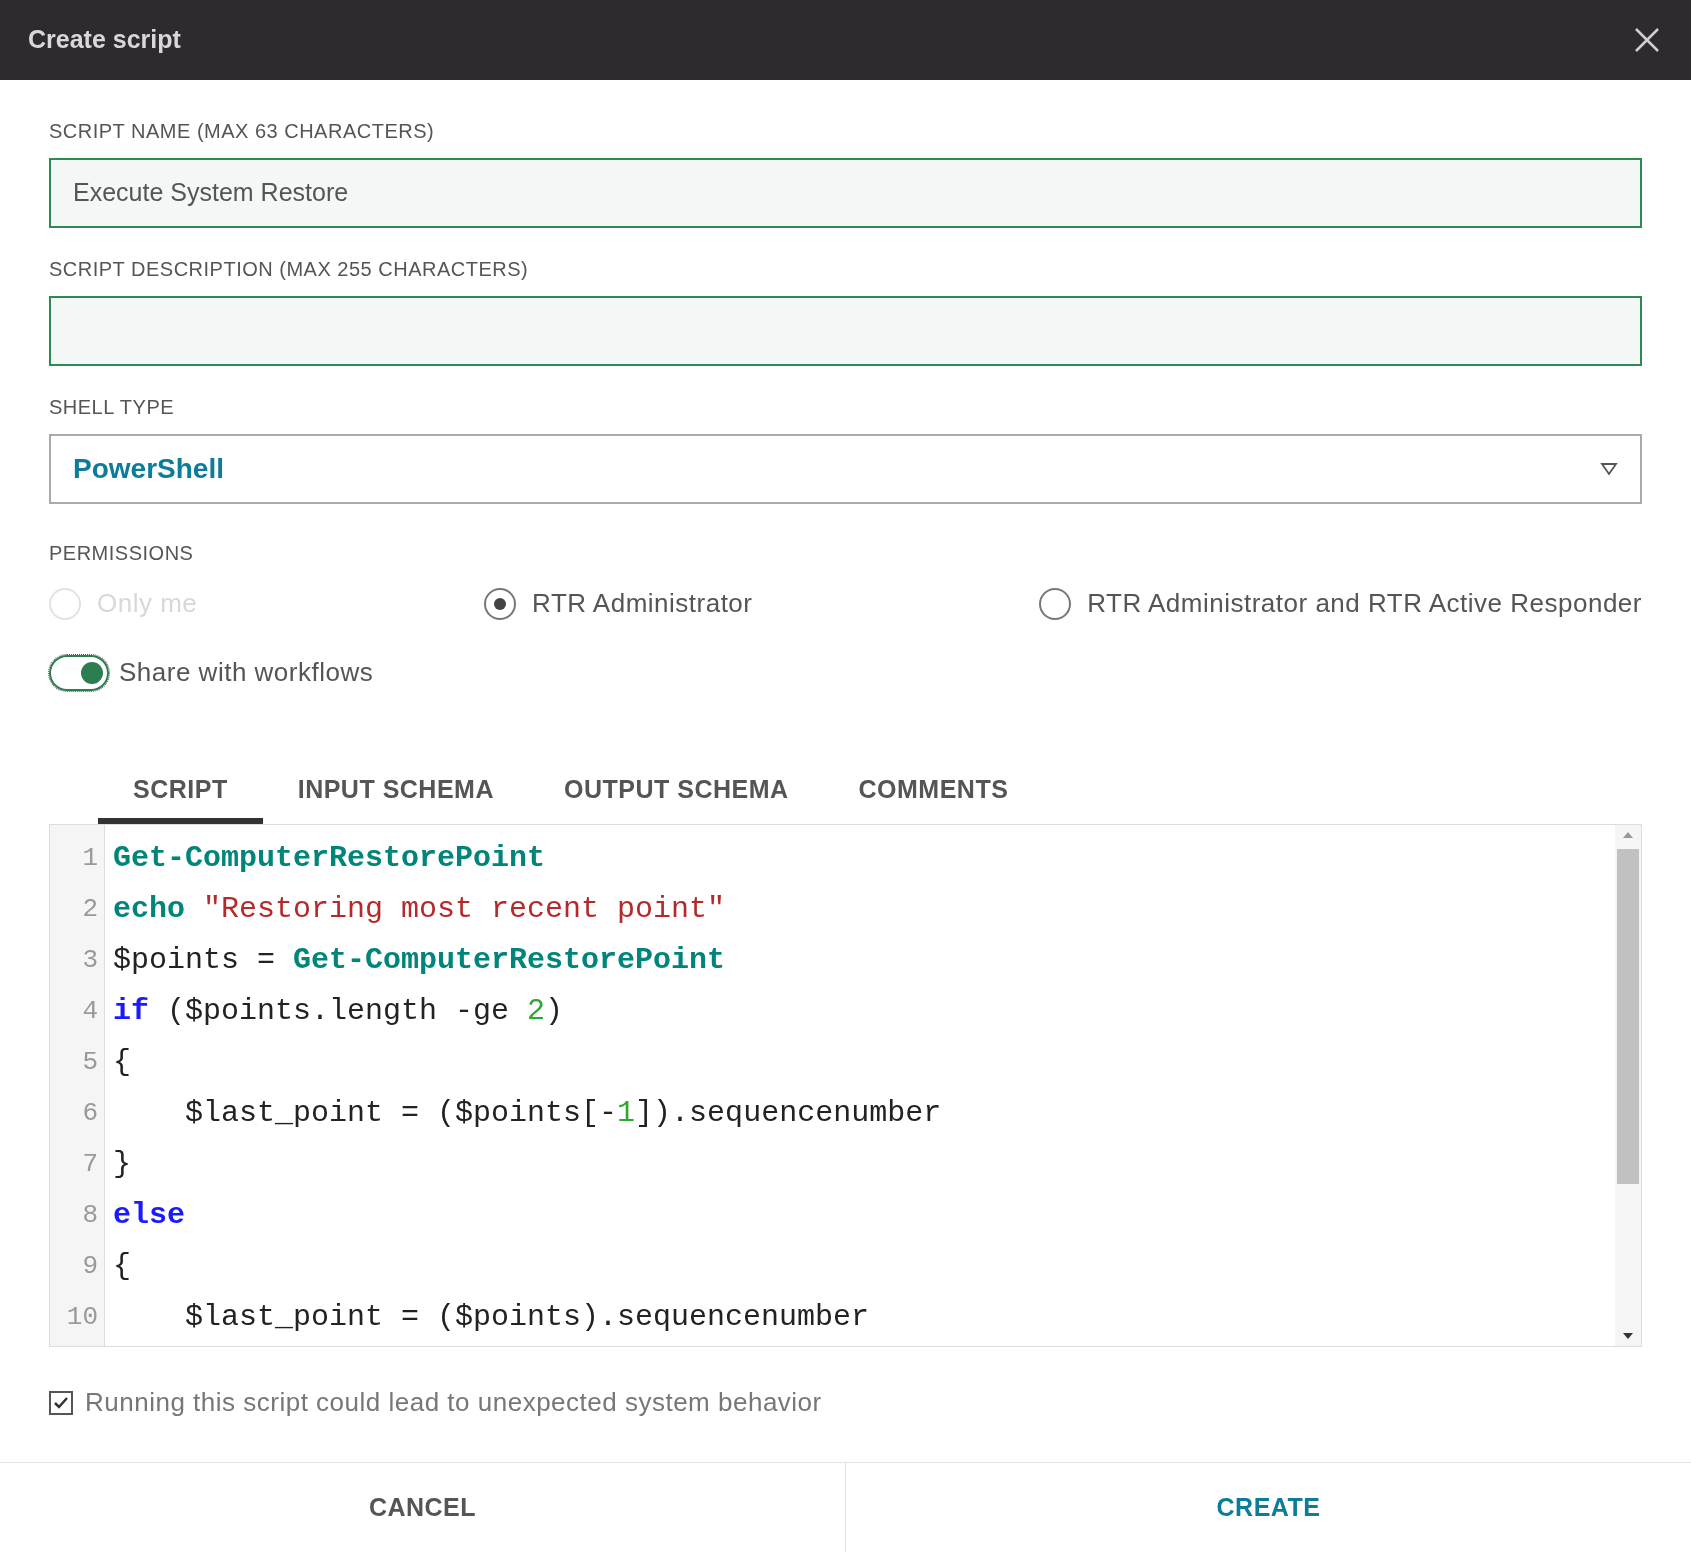 The image size is (1691, 1552). Describe the element at coordinates (90, 858) in the screenshot. I see `line-number: 1` at that location.